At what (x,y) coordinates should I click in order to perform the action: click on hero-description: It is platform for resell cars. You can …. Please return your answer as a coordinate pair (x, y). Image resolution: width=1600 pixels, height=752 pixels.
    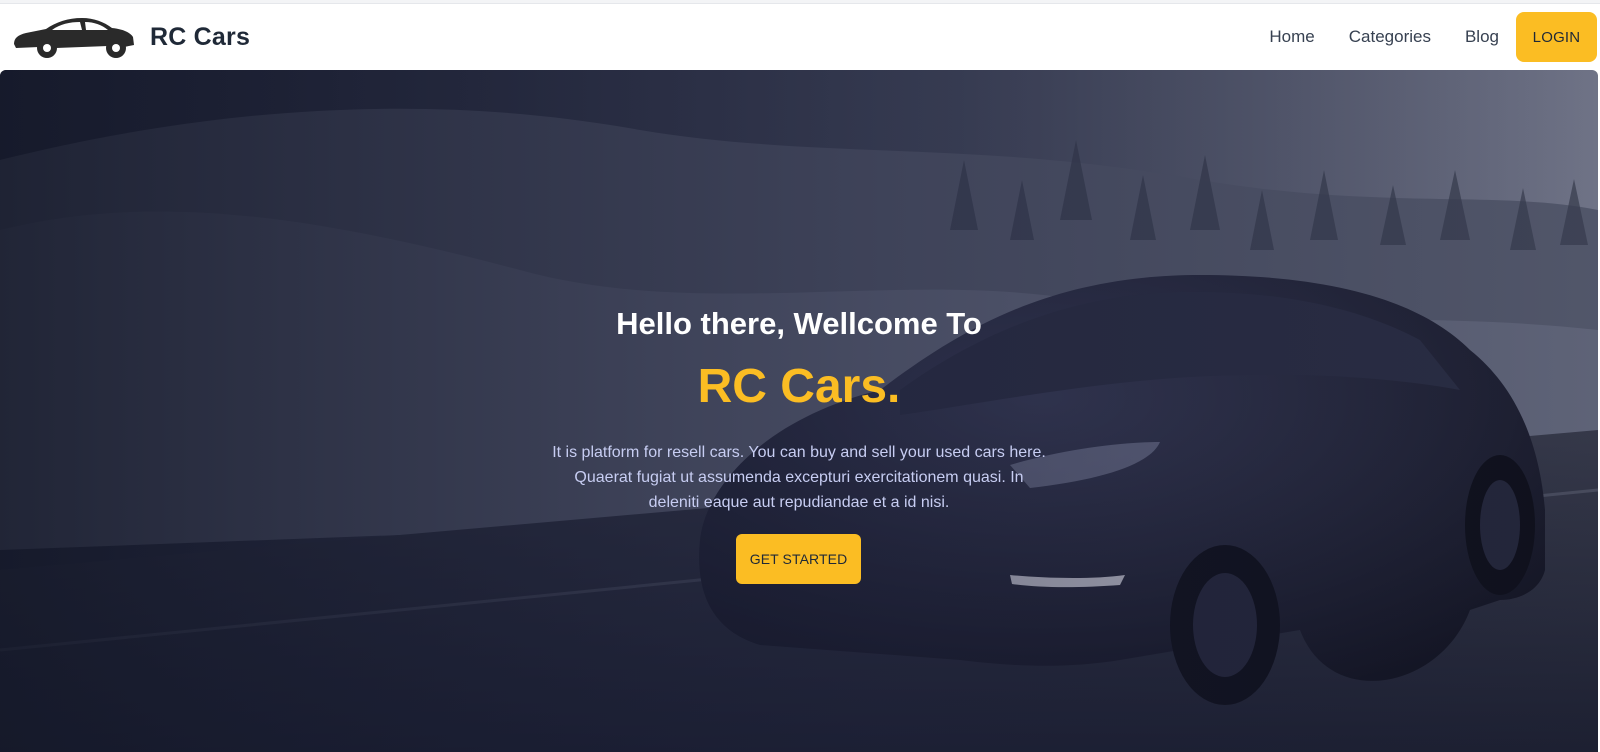
    Looking at the image, I should click on (799, 477).